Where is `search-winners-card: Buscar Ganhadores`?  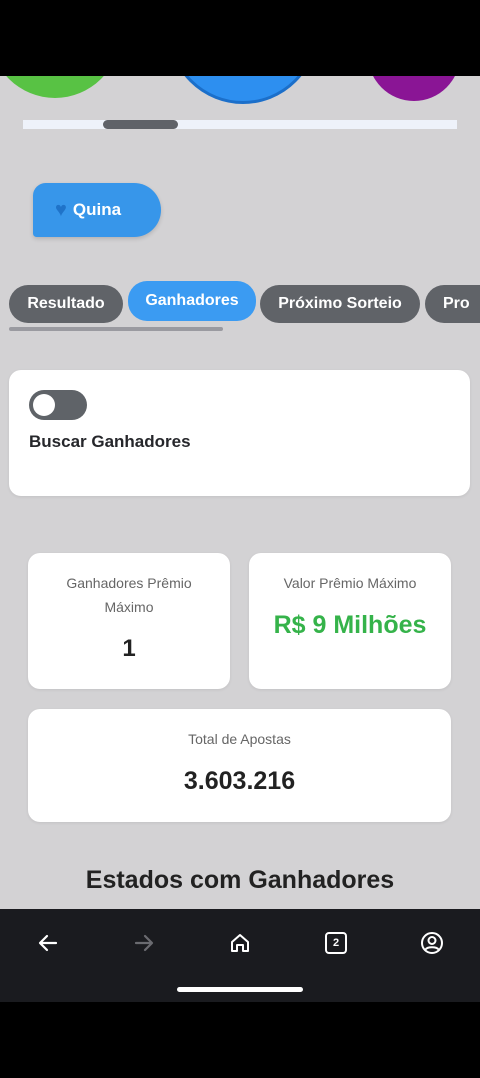 search-winners-card: Buscar Ganhadores is located at coordinates (239, 433).